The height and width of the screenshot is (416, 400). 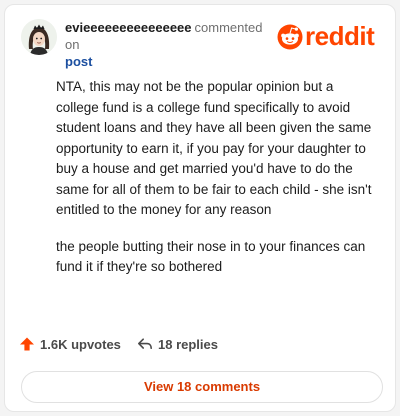 I want to click on comment-actions: 1.6K upvotes 18 replies, so click(x=199, y=344).